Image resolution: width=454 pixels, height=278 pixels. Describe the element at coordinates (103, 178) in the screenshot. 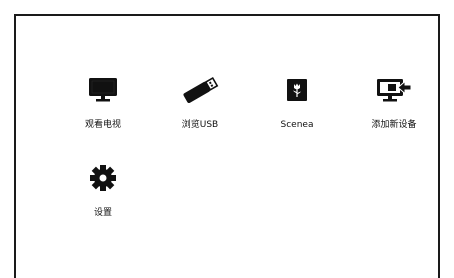

I see `gear-icon` at that location.